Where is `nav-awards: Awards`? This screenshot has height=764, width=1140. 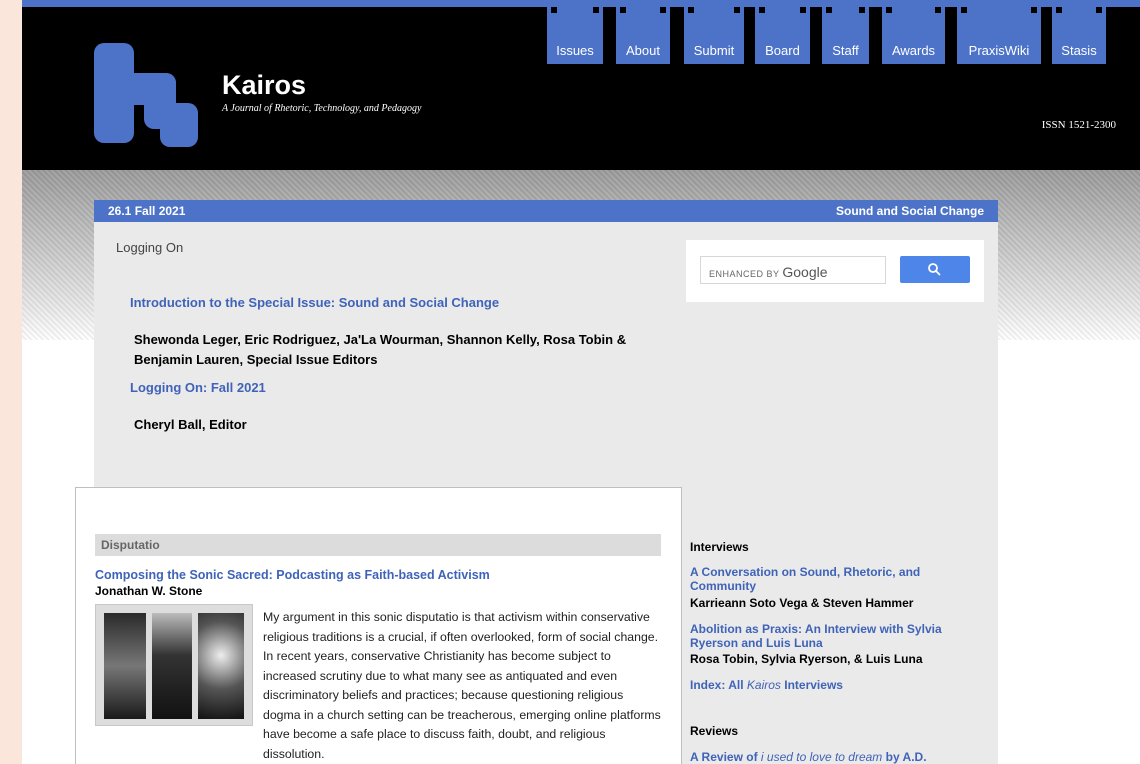 nav-awards: Awards is located at coordinates (913, 35).